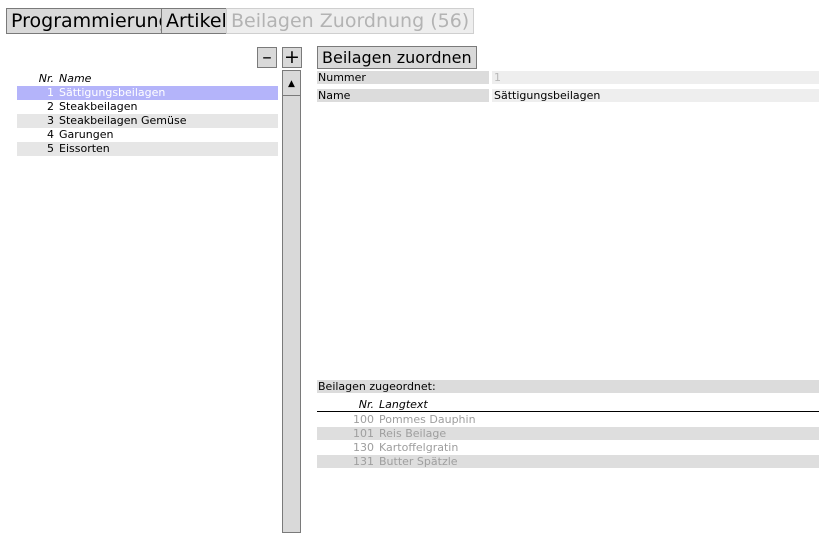 Image resolution: width=819 pixels, height=533 pixels. I want to click on list-item: 2 Steakbeilagen, so click(147, 107).